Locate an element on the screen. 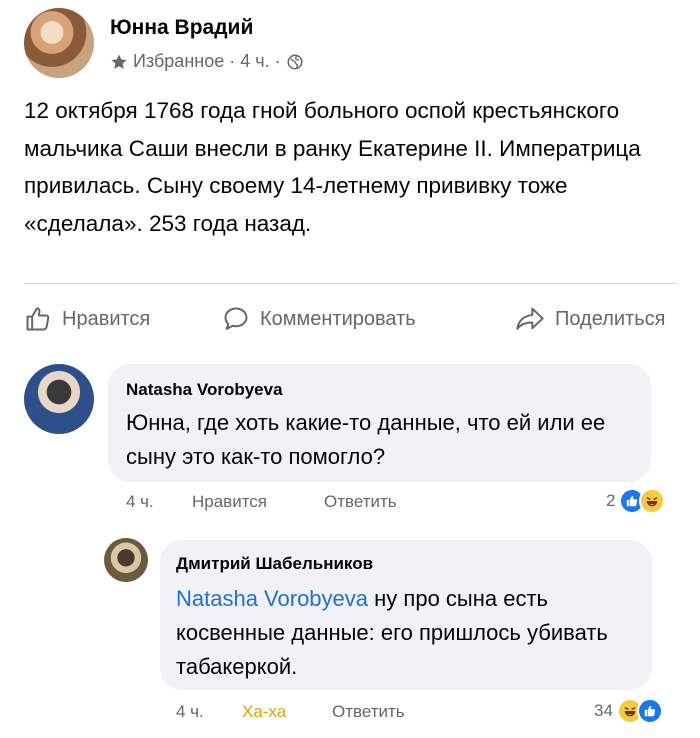 Image resolution: width=700 pixels, height=738 pixels. haha-reaction-icon is located at coordinates (652, 501).